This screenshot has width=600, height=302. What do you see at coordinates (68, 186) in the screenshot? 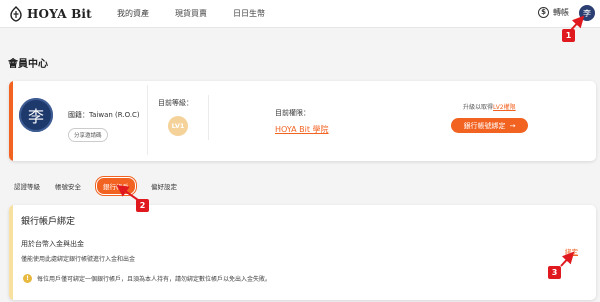
I see `tab-account-security: 帳號安全` at bounding box center [68, 186].